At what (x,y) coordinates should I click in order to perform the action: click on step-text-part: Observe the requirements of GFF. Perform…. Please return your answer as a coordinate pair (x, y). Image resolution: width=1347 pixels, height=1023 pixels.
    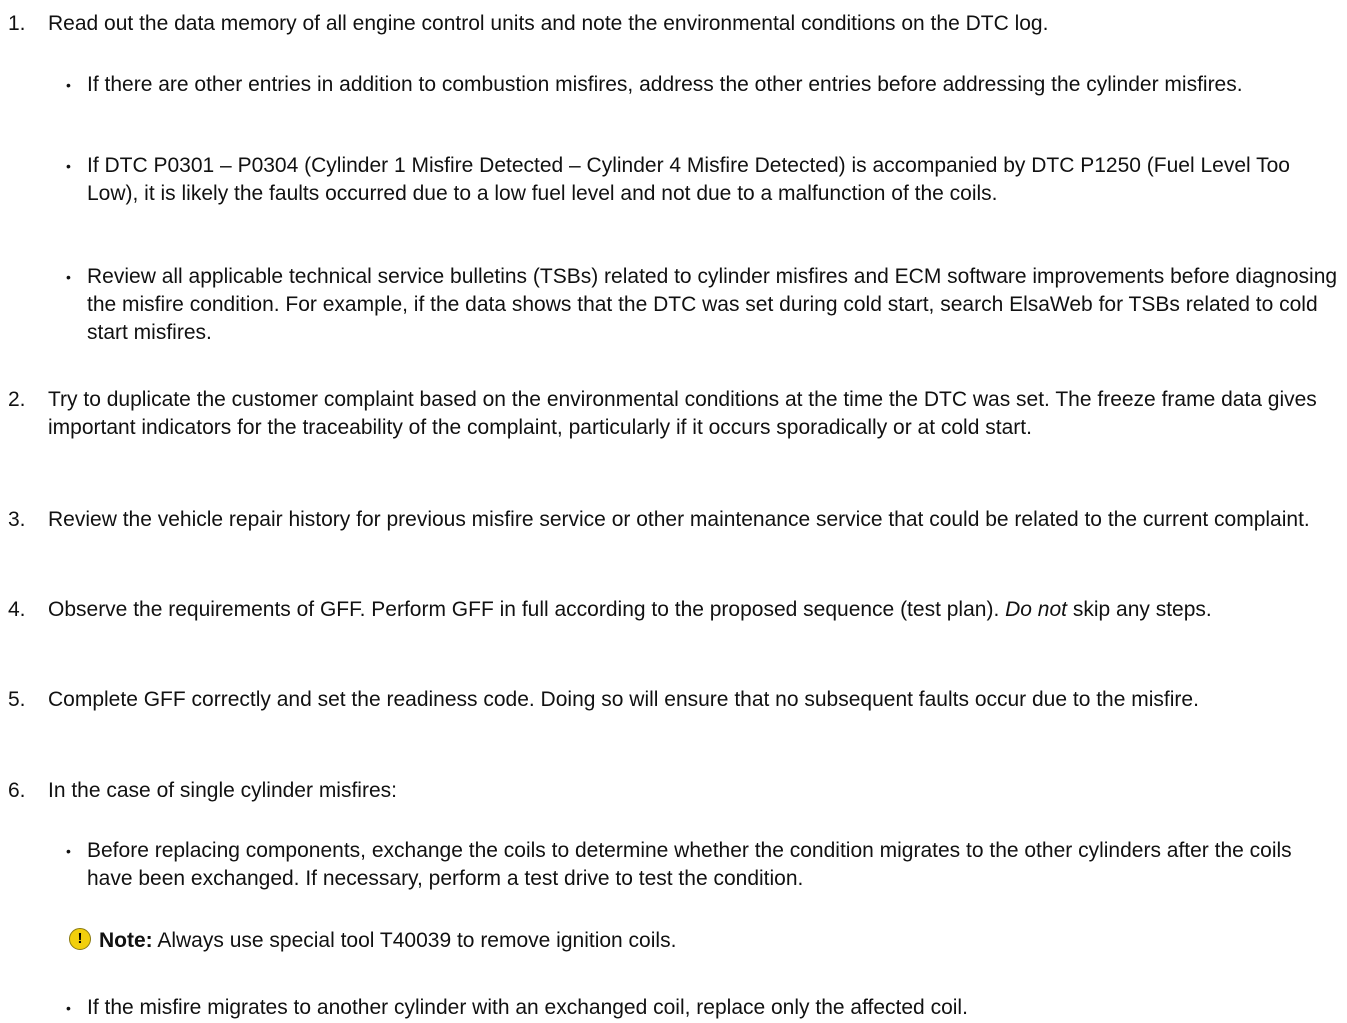
    Looking at the image, I should click on (527, 609).